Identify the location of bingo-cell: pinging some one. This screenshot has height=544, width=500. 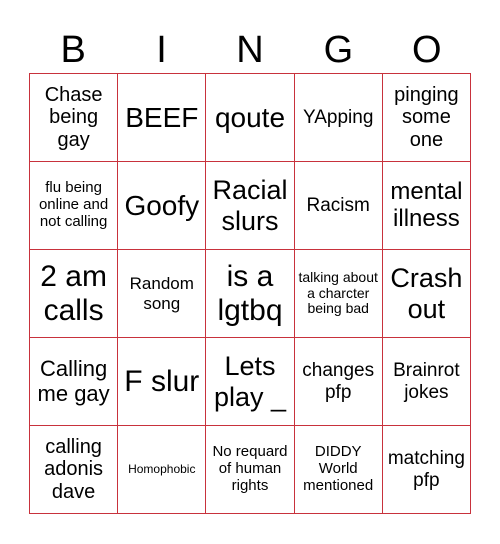
(426, 118).